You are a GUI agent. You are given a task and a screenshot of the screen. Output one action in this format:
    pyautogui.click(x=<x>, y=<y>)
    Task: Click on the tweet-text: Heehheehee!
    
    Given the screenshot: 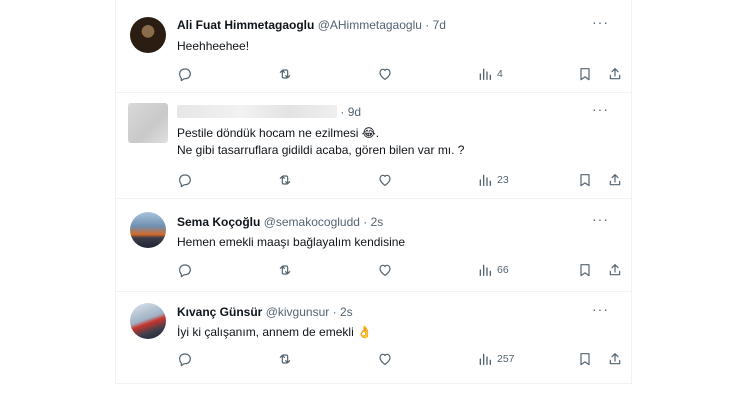 What is the action you would take?
    pyautogui.click(x=213, y=46)
    